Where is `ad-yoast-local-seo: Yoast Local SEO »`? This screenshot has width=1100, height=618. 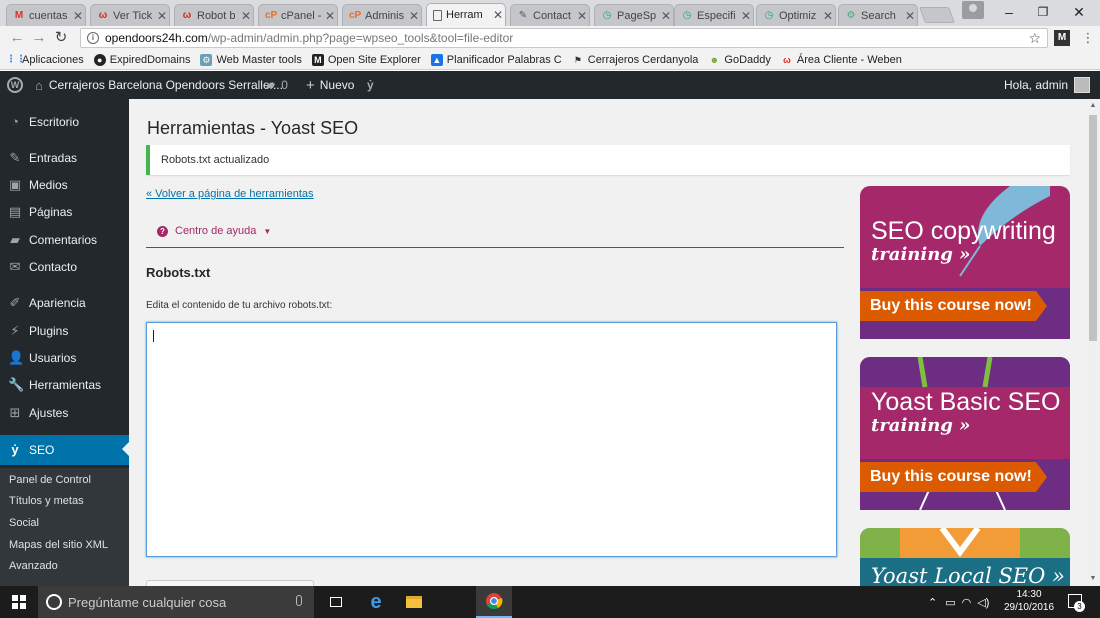 ad-yoast-local-seo: Yoast Local SEO » is located at coordinates (965, 557).